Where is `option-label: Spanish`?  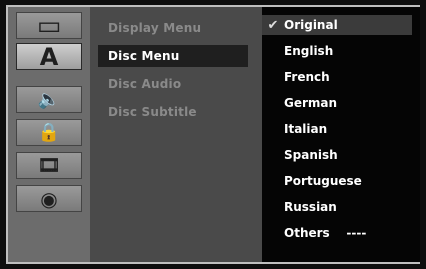 option-label: Spanish is located at coordinates (311, 155).